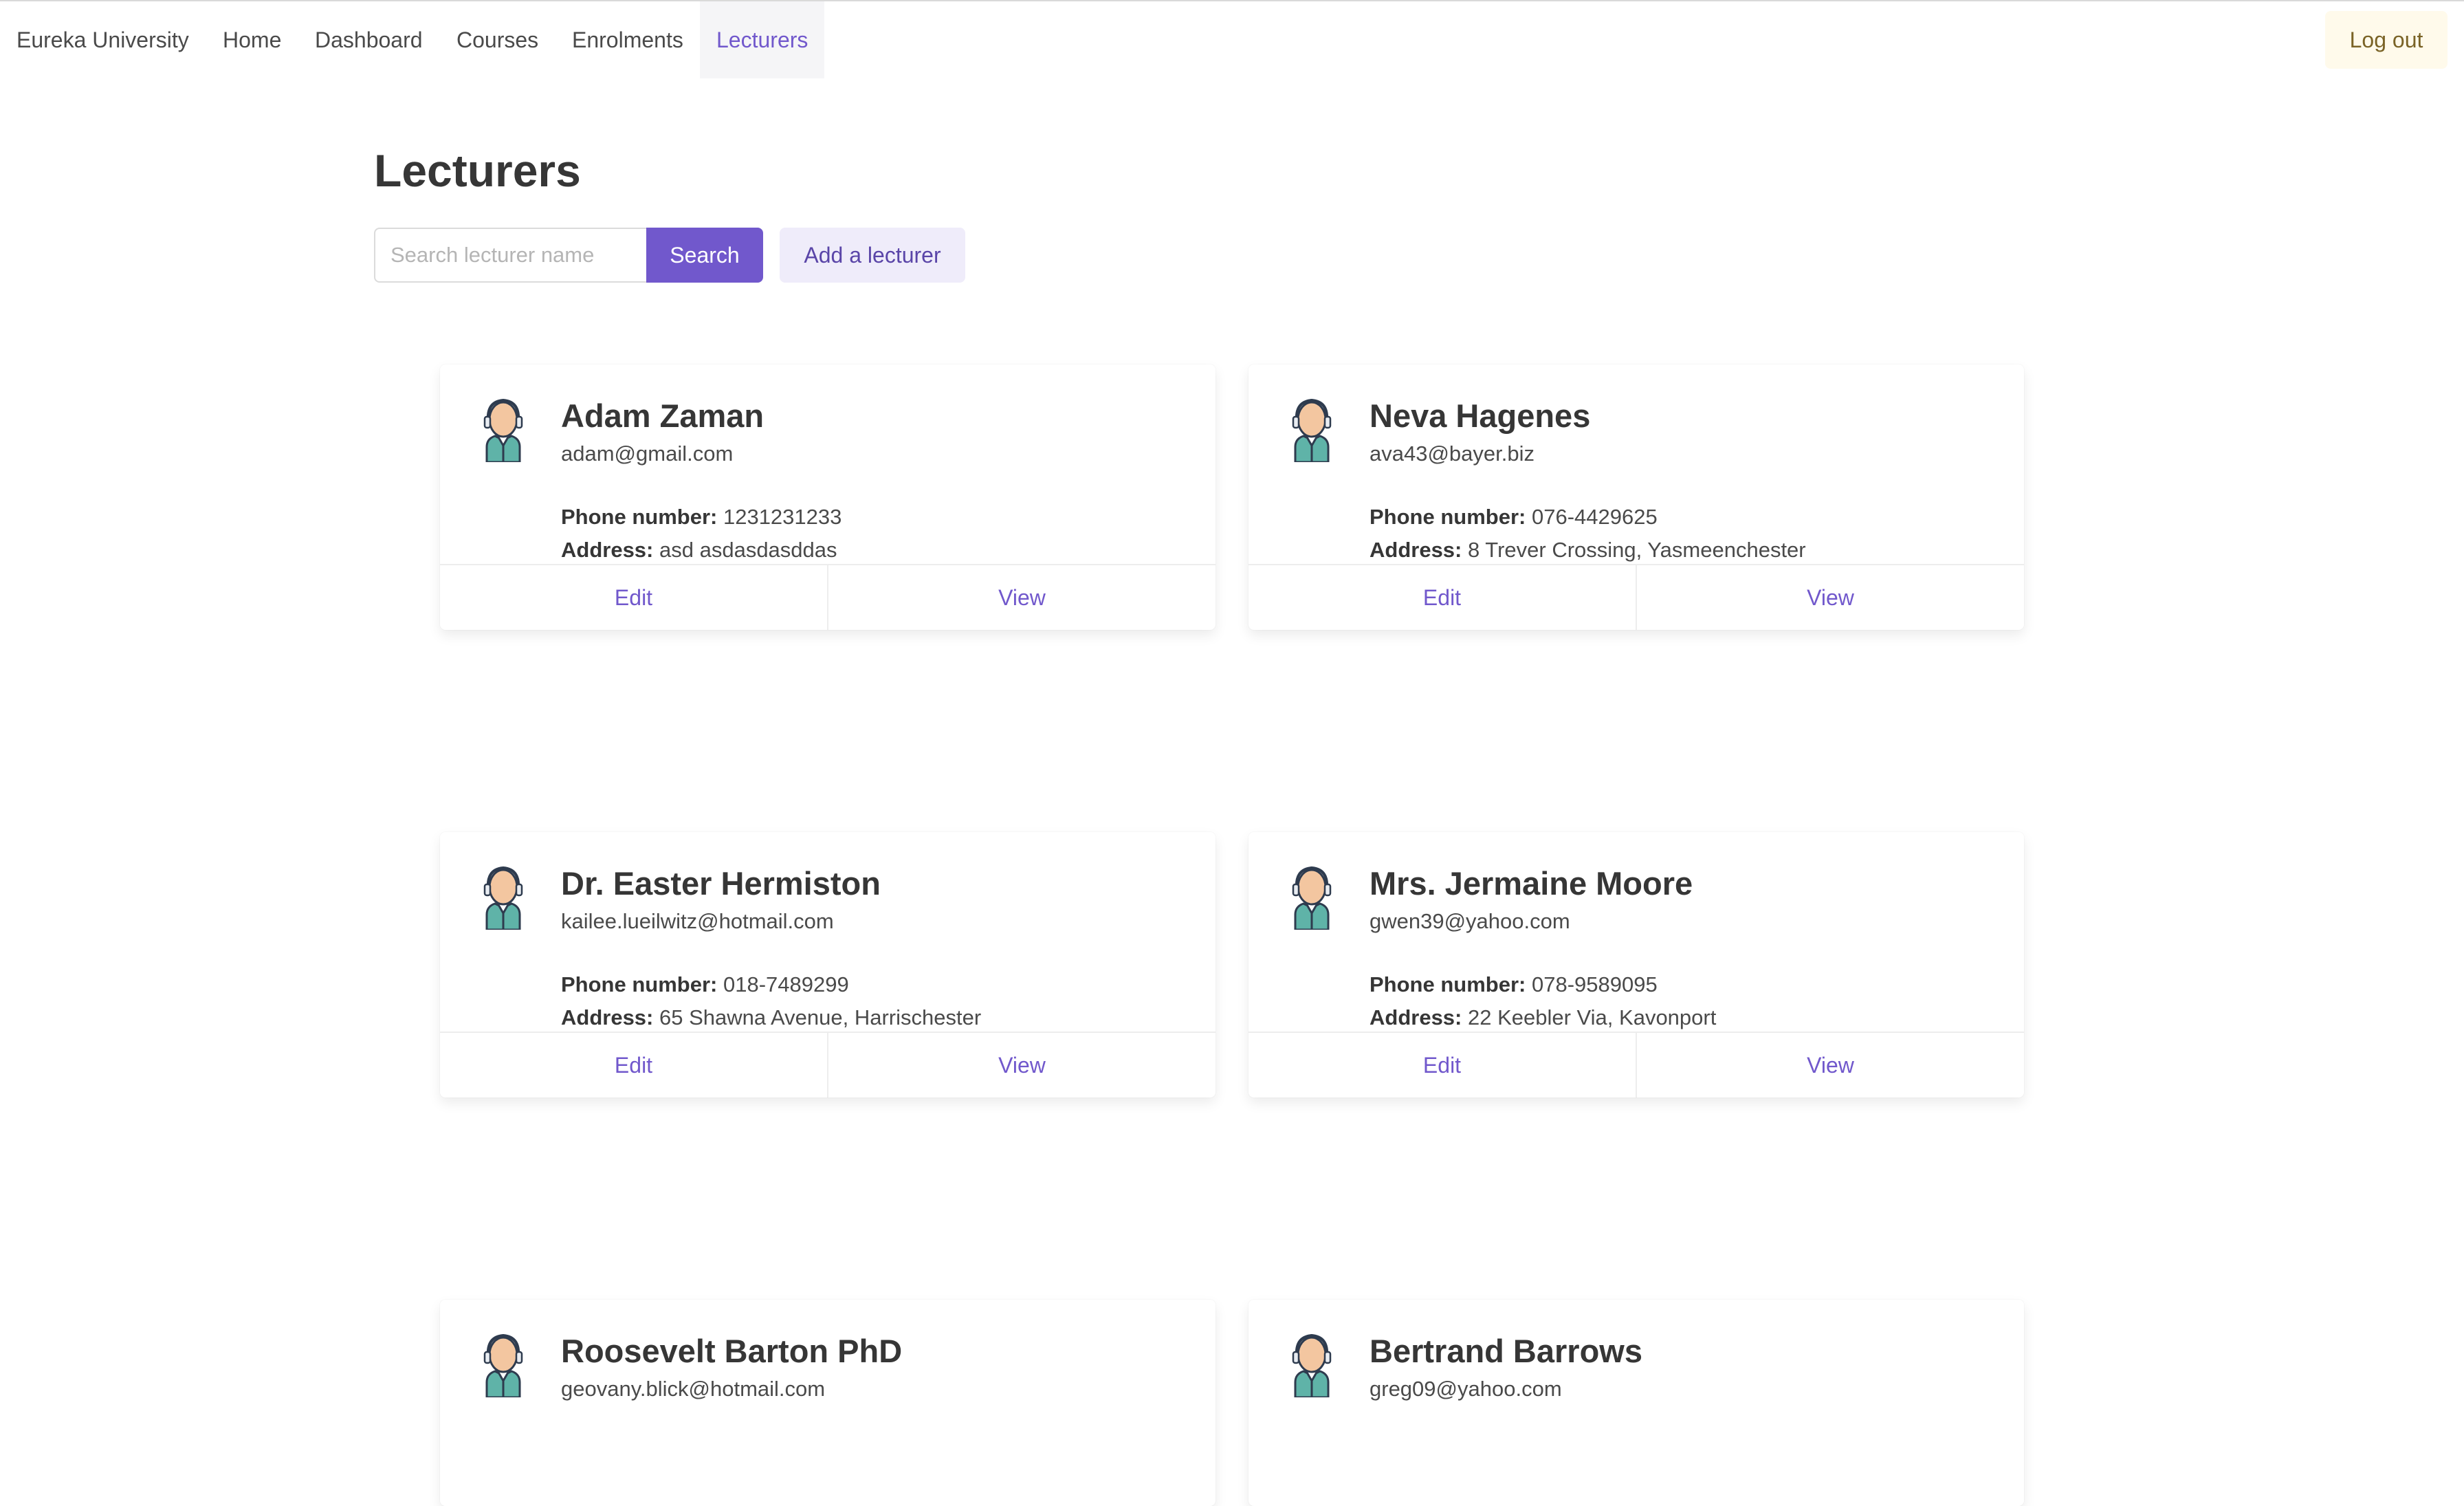  Describe the element at coordinates (873, 255) in the screenshot. I see `add-lecturer-button: Add a lecturer` at that location.